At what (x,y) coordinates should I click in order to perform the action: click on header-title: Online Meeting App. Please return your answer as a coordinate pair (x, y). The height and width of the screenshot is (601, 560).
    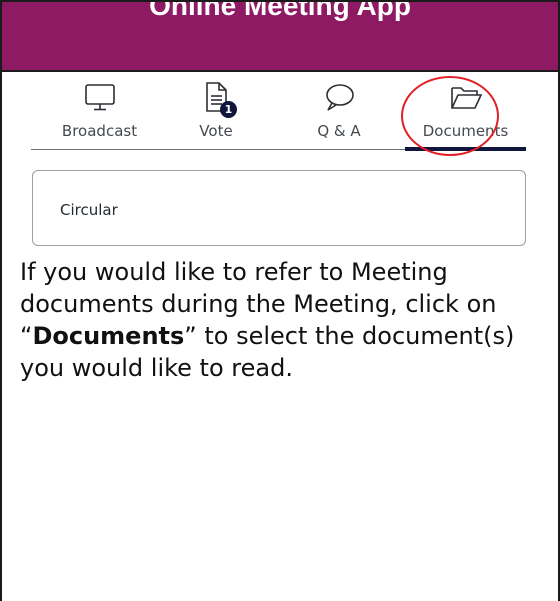
    Looking at the image, I should click on (280, 10).